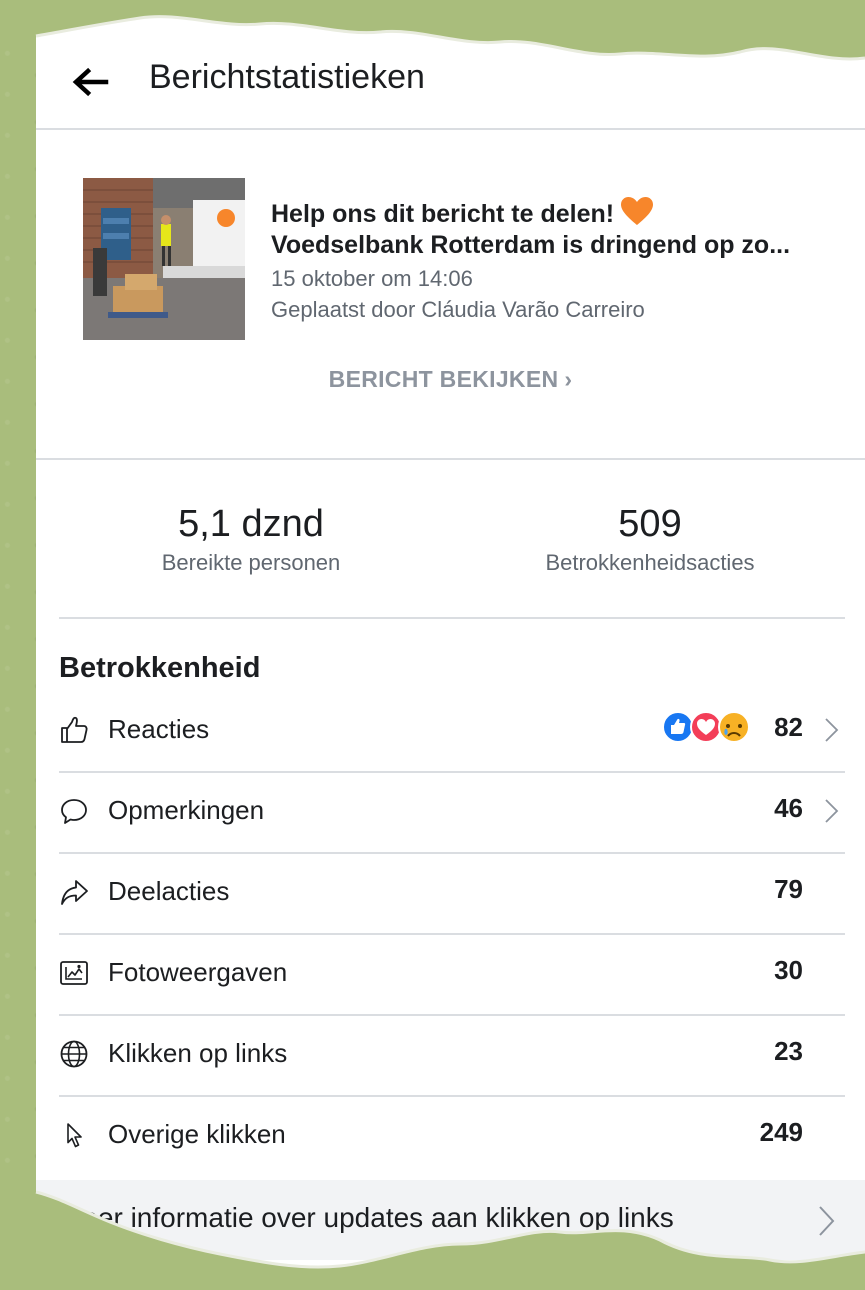  What do you see at coordinates (169, 891) in the screenshot?
I see `row-label: Deelacties` at bounding box center [169, 891].